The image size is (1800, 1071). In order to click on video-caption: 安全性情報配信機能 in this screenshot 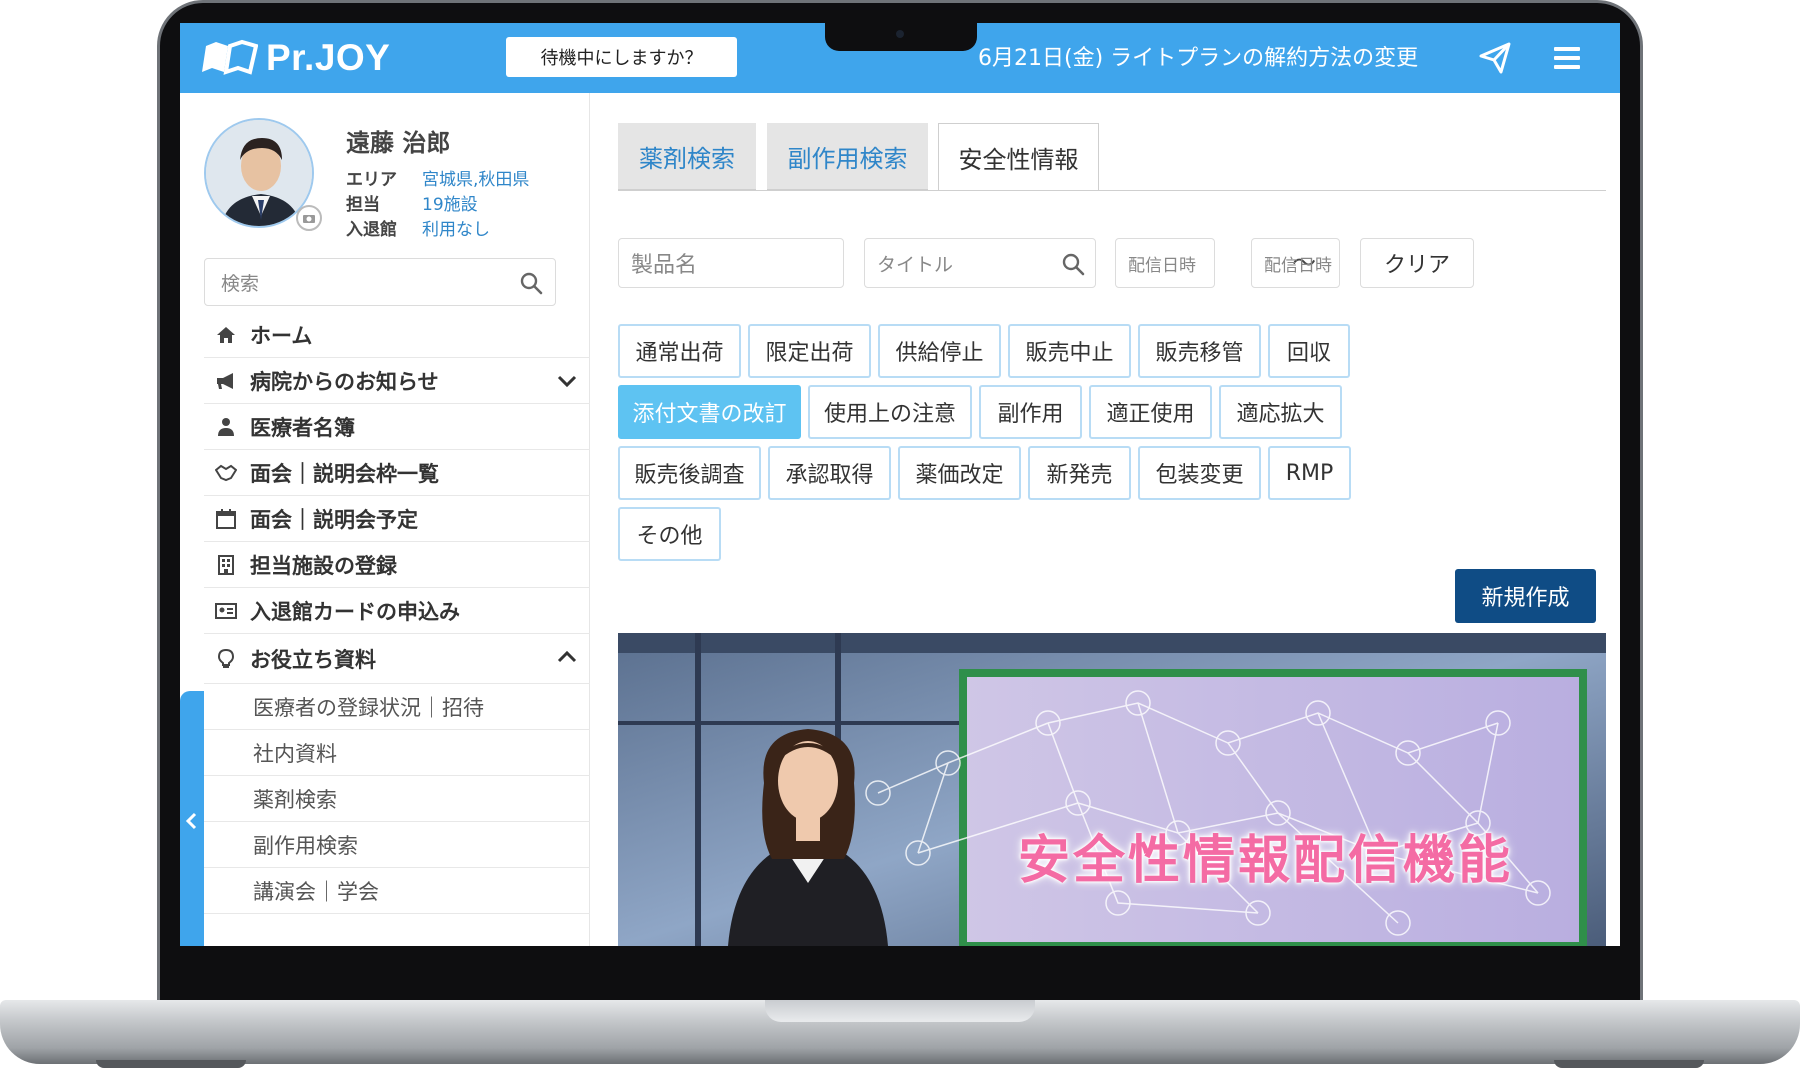, I will do `click(1266, 861)`.